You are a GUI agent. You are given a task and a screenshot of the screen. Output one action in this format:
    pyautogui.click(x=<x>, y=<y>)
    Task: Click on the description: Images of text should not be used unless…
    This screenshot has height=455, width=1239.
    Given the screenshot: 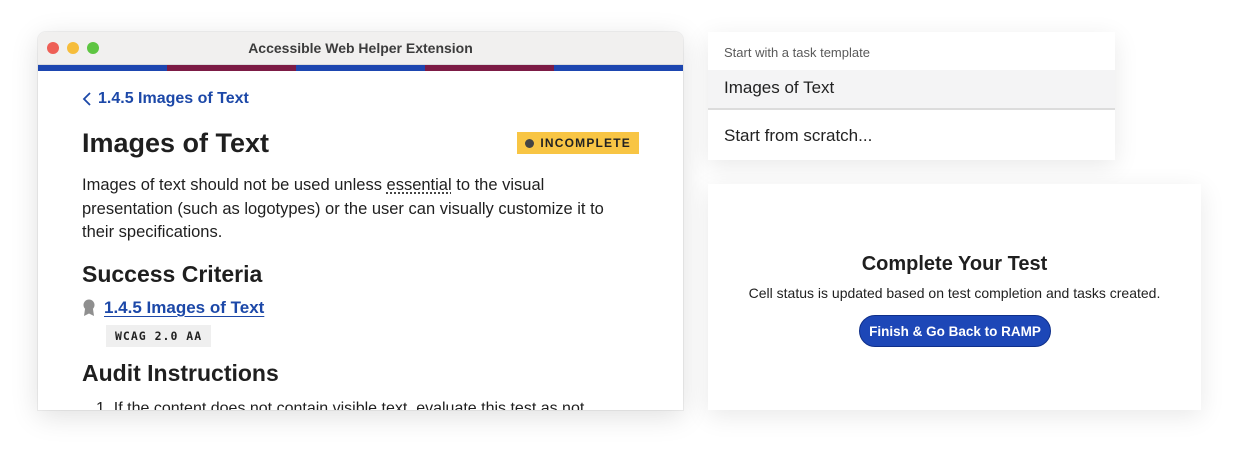 What is the action you would take?
    pyautogui.click(x=354, y=209)
    